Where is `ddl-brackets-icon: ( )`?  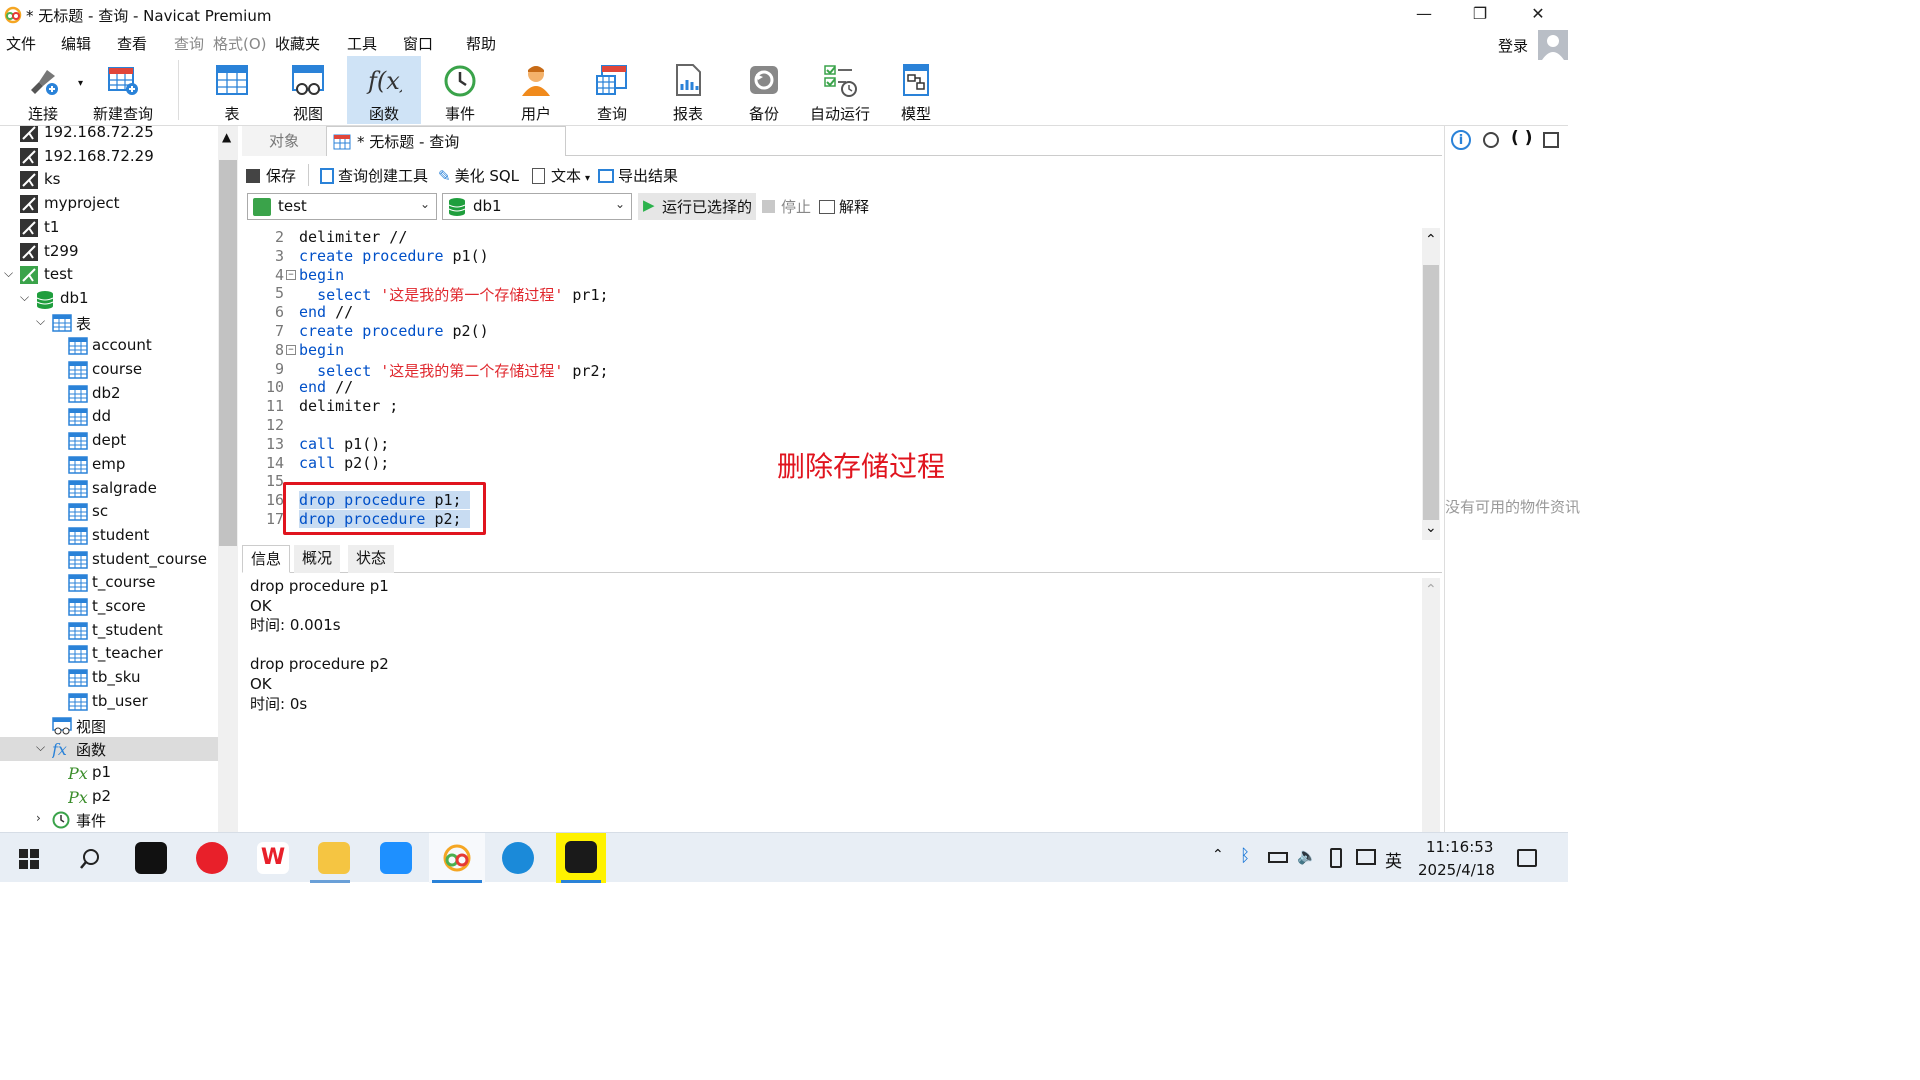
ddl-brackets-icon: ( ) is located at coordinates (1521, 138).